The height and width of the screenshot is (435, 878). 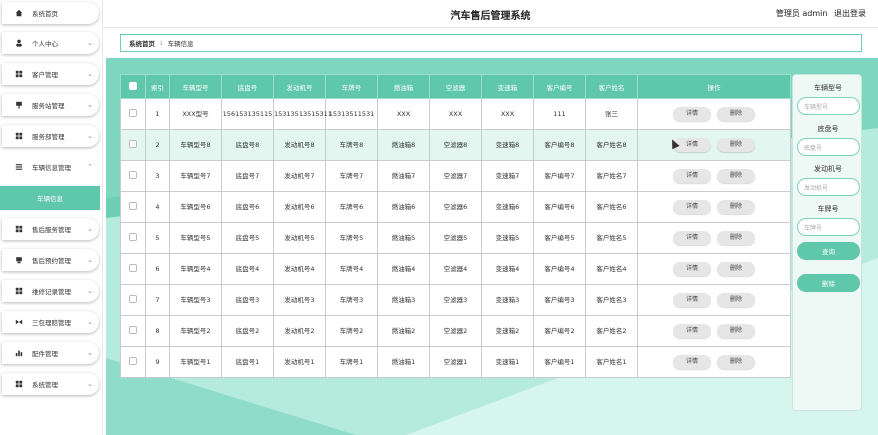 What do you see at coordinates (50, 229) in the screenshot?
I see `sidebar-item-6: 售后服务管理 ⌄` at bounding box center [50, 229].